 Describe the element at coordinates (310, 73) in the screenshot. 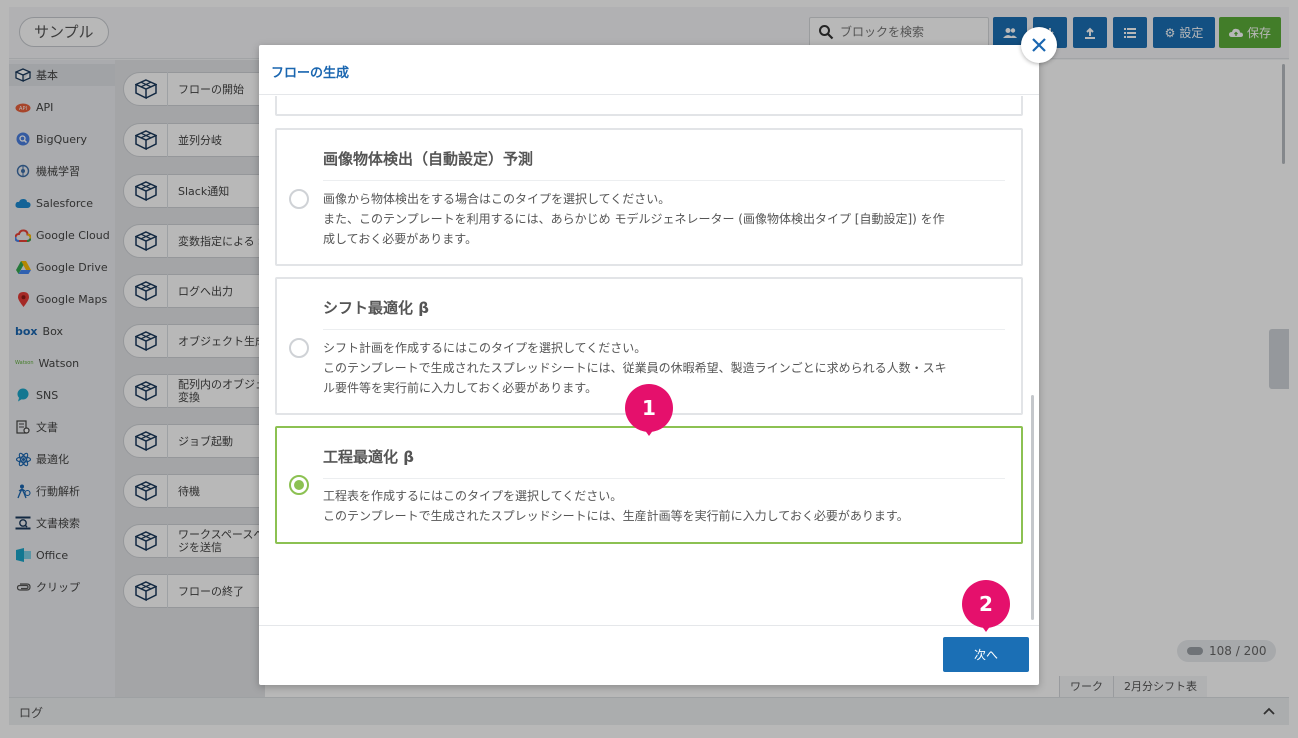

I see `dialog-title: フローの生成` at that location.